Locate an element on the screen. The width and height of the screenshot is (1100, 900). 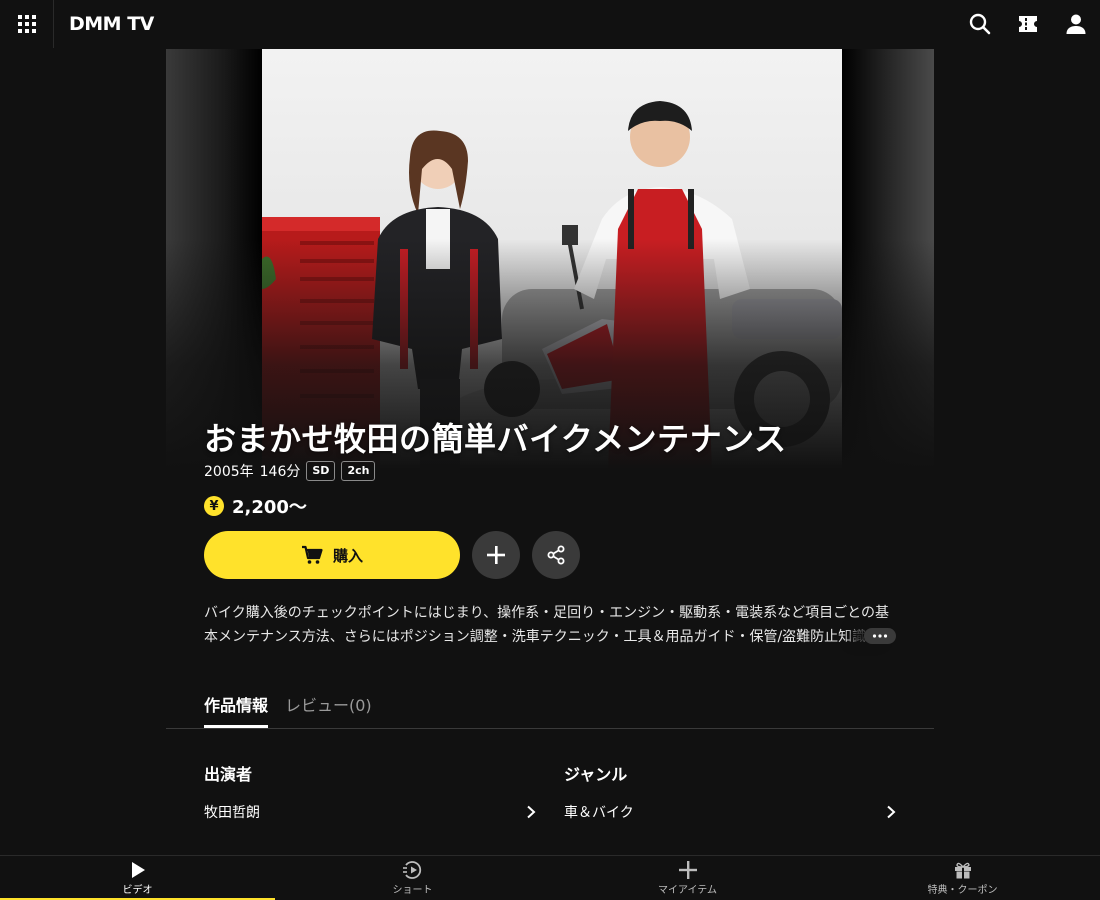
play-icon is located at coordinates (138, 870).